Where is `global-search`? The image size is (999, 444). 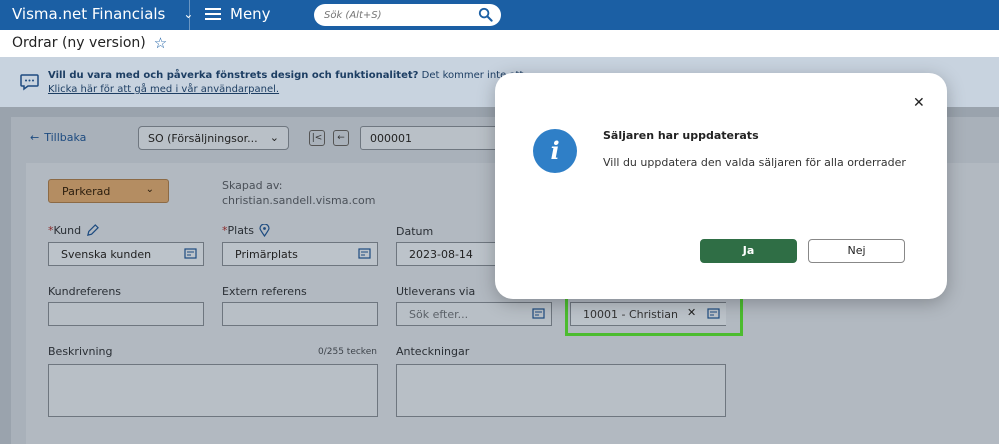
global-search is located at coordinates (407, 15).